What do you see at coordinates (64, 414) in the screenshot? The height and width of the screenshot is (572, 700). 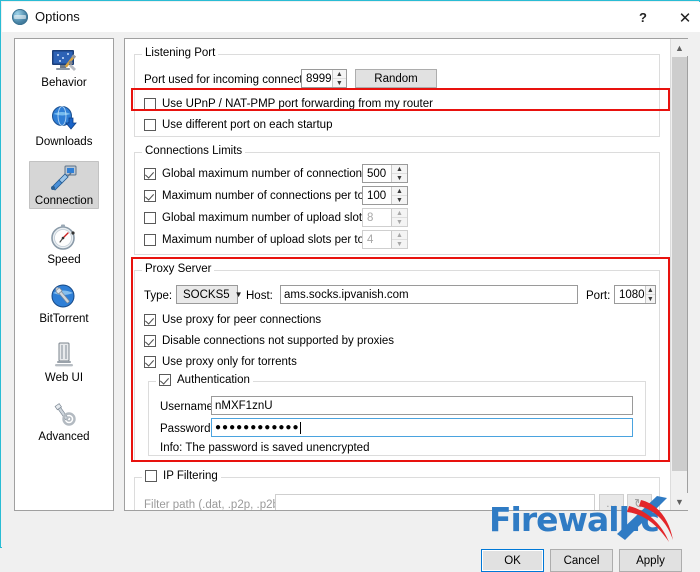 I see `advanced-icon` at bounding box center [64, 414].